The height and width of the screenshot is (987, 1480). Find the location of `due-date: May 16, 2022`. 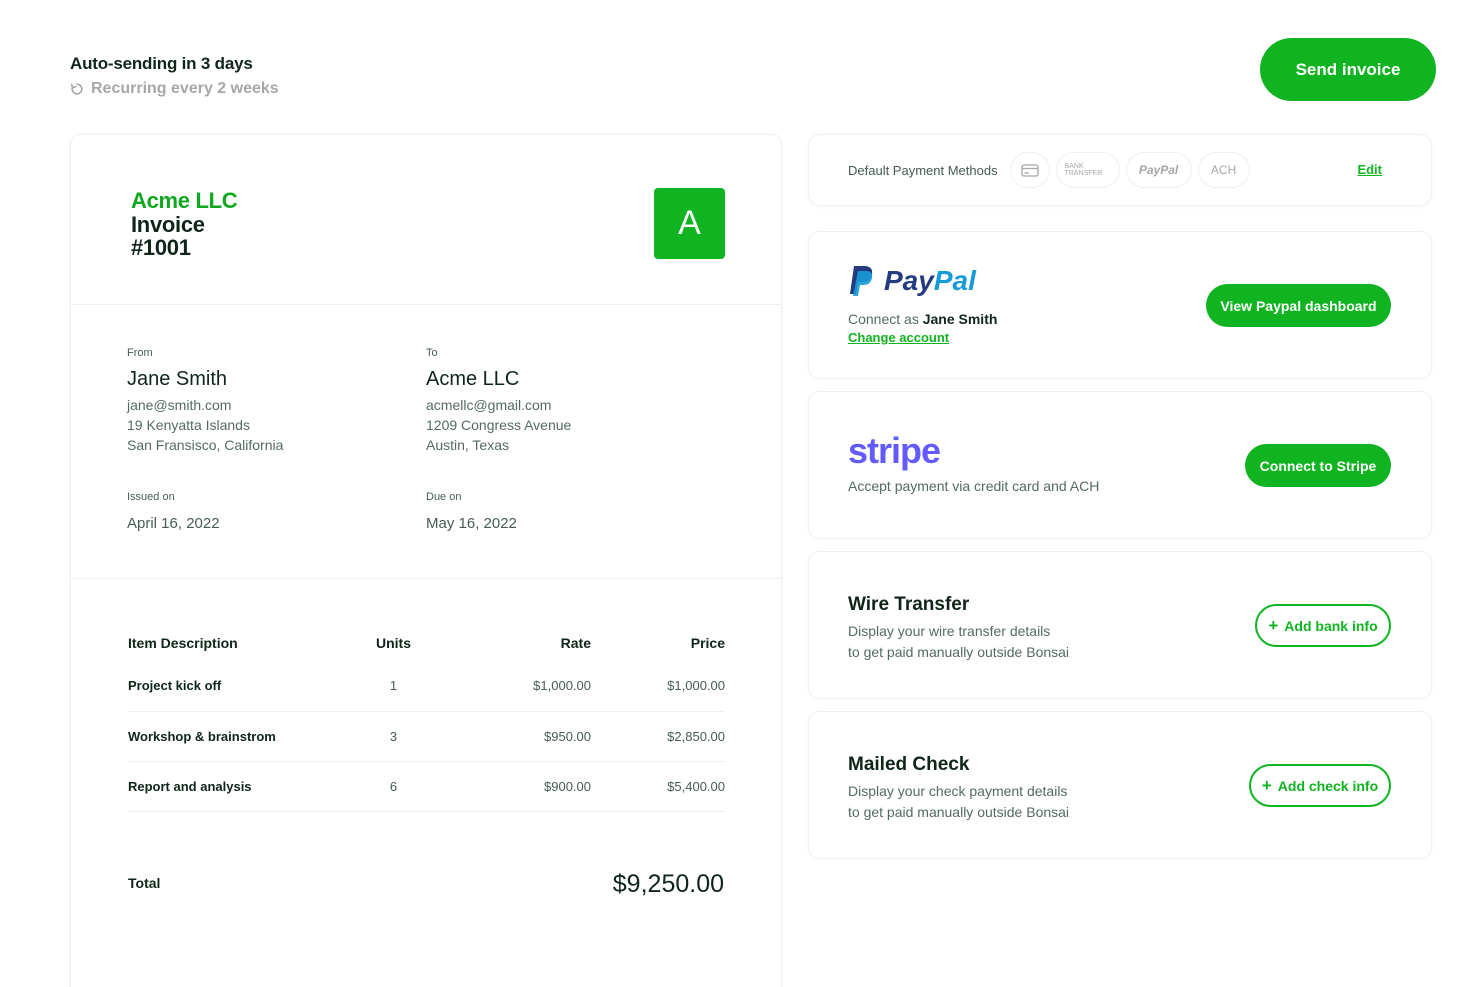

due-date: May 16, 2022 is located at coordinates (471, 523).